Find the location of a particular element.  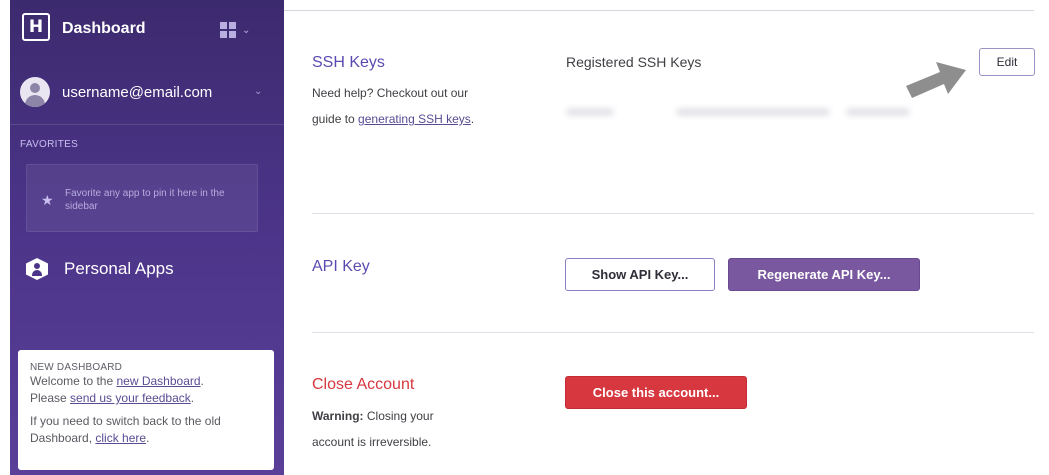

click-here-link: click here is located at coordinates (120, 438).